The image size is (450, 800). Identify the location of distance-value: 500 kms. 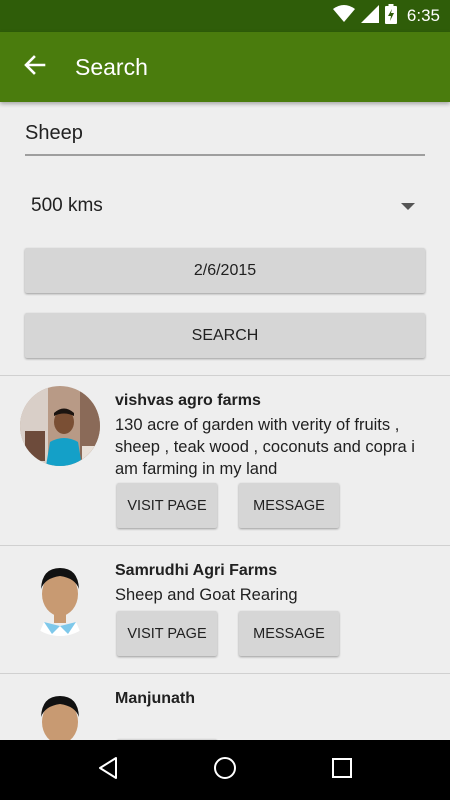
(67, 205).